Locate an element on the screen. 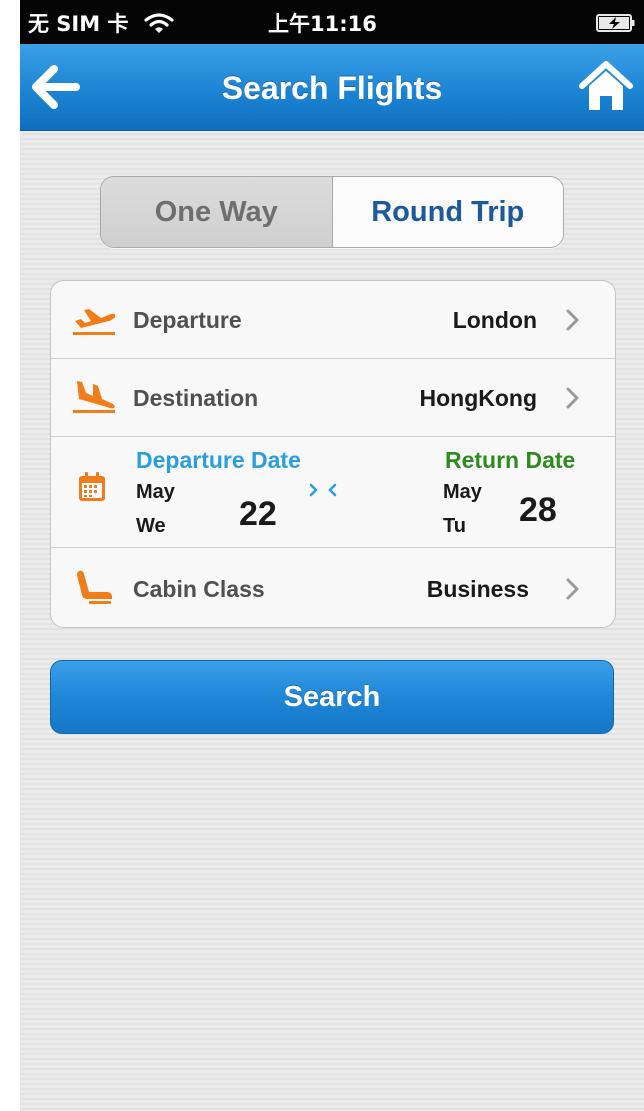 Image resolution: width=644 pixels, height=1111 pixels. page-title: Search Flights is located at coordinates (332, 88).